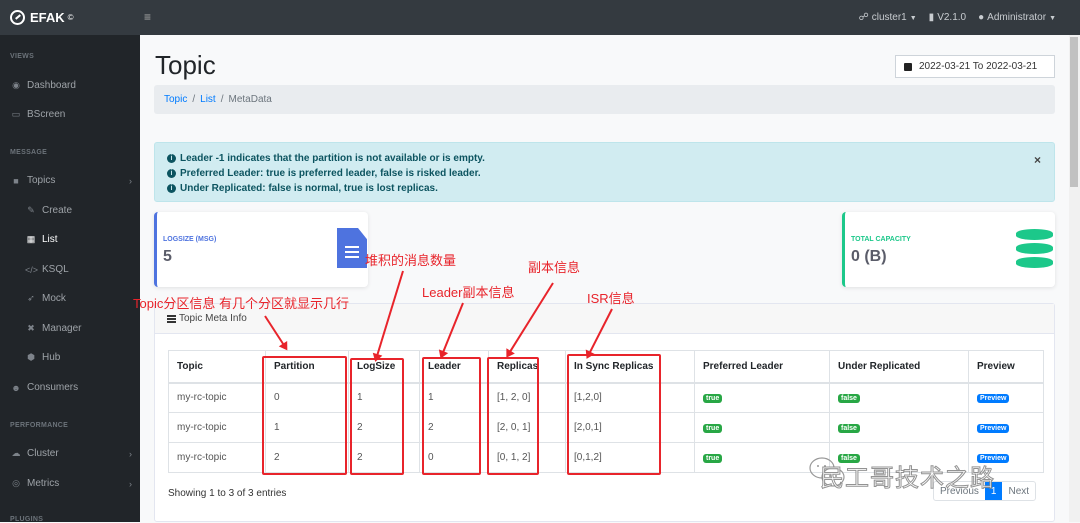 This screenshot has width=1080, height=523. I want to click on sidebar-item-manager: ✖ Manager, so click(53, 328).